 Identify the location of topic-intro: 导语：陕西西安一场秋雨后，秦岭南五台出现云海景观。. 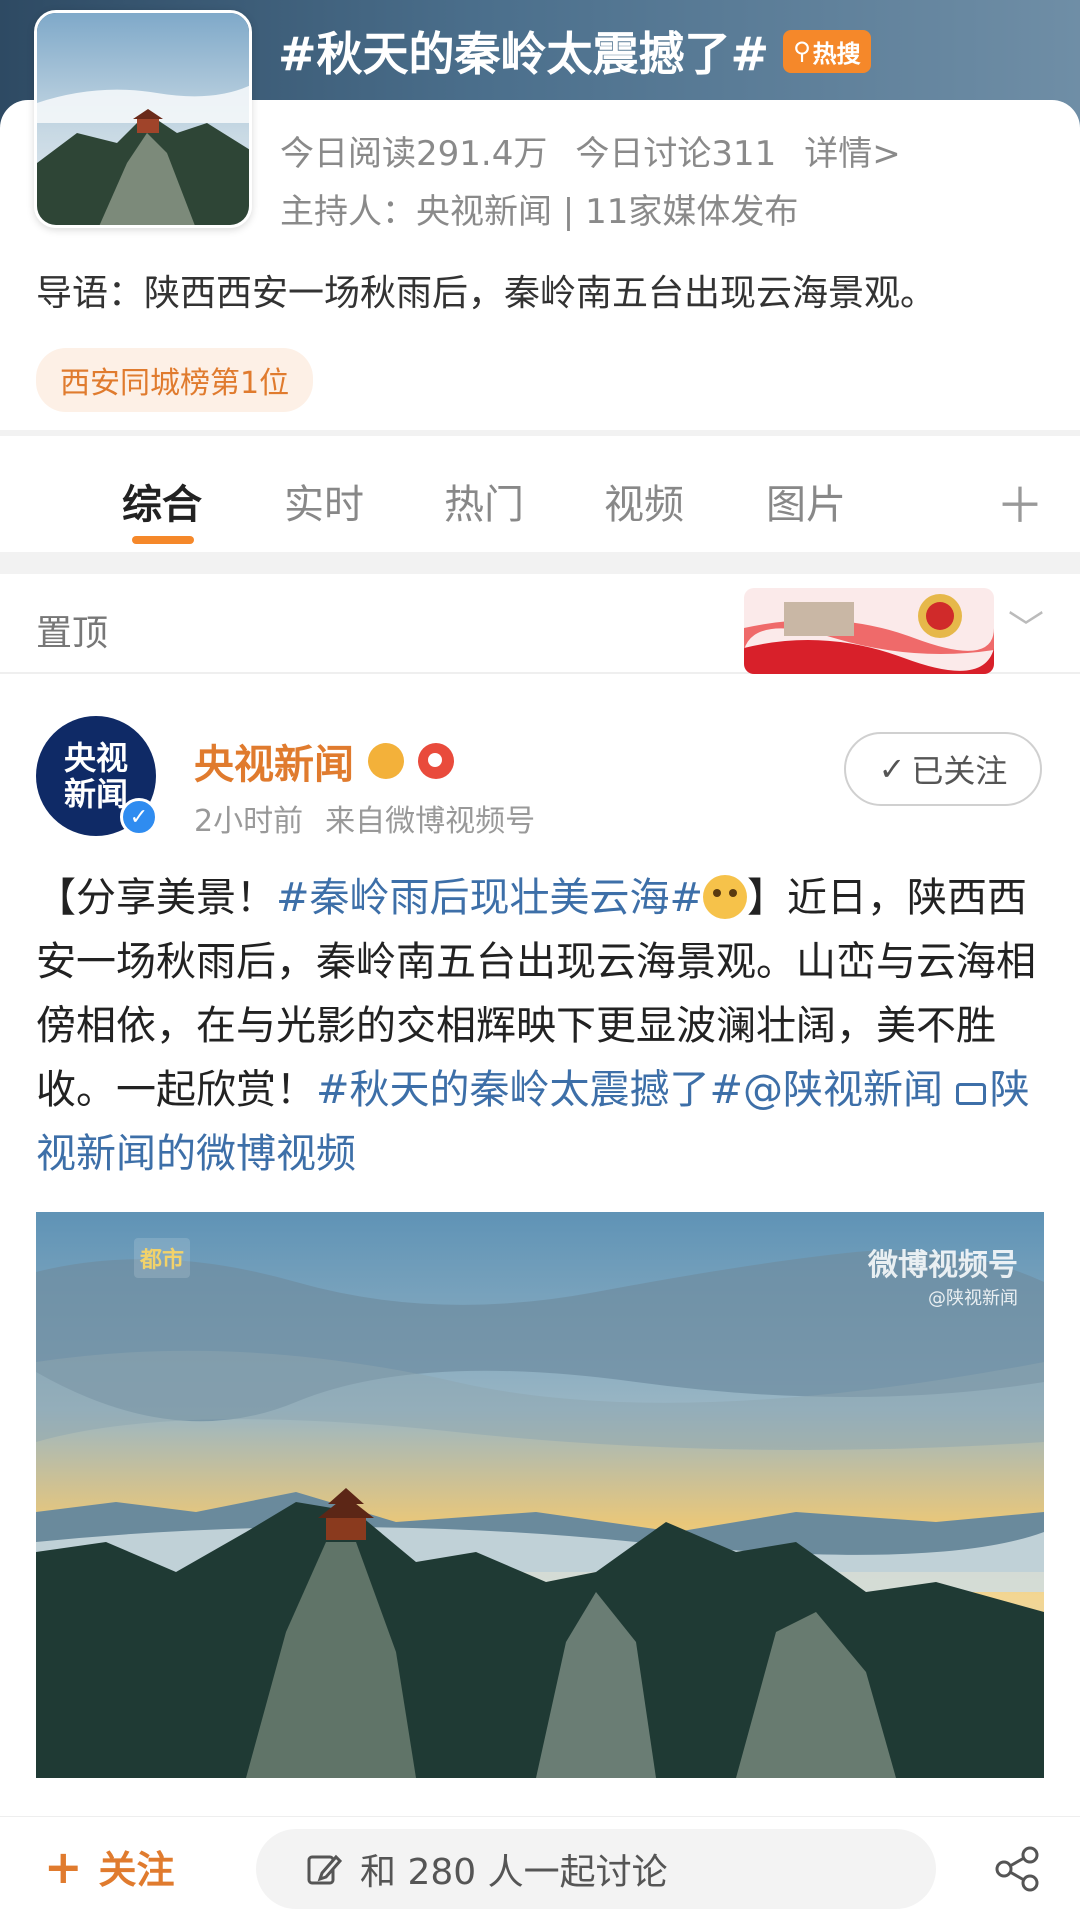
(486, 293).